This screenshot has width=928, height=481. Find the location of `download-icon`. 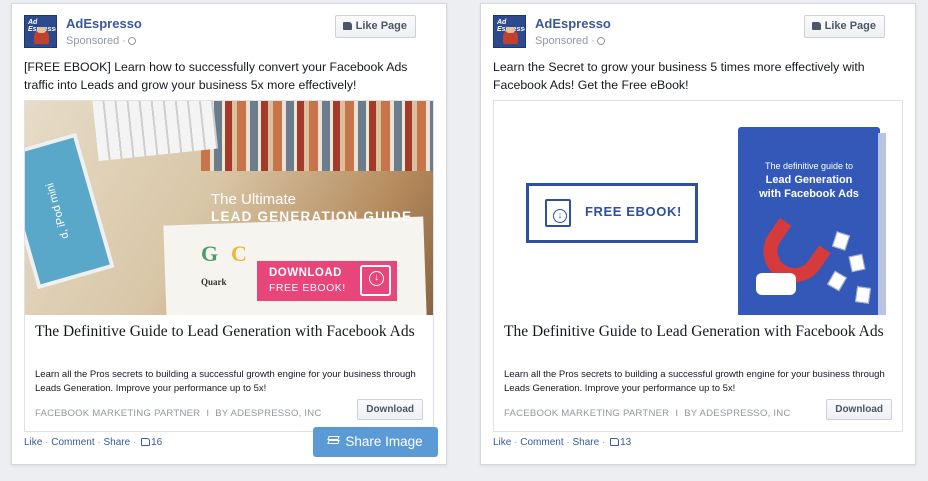

download-icon is located at coordinates (375, 280).